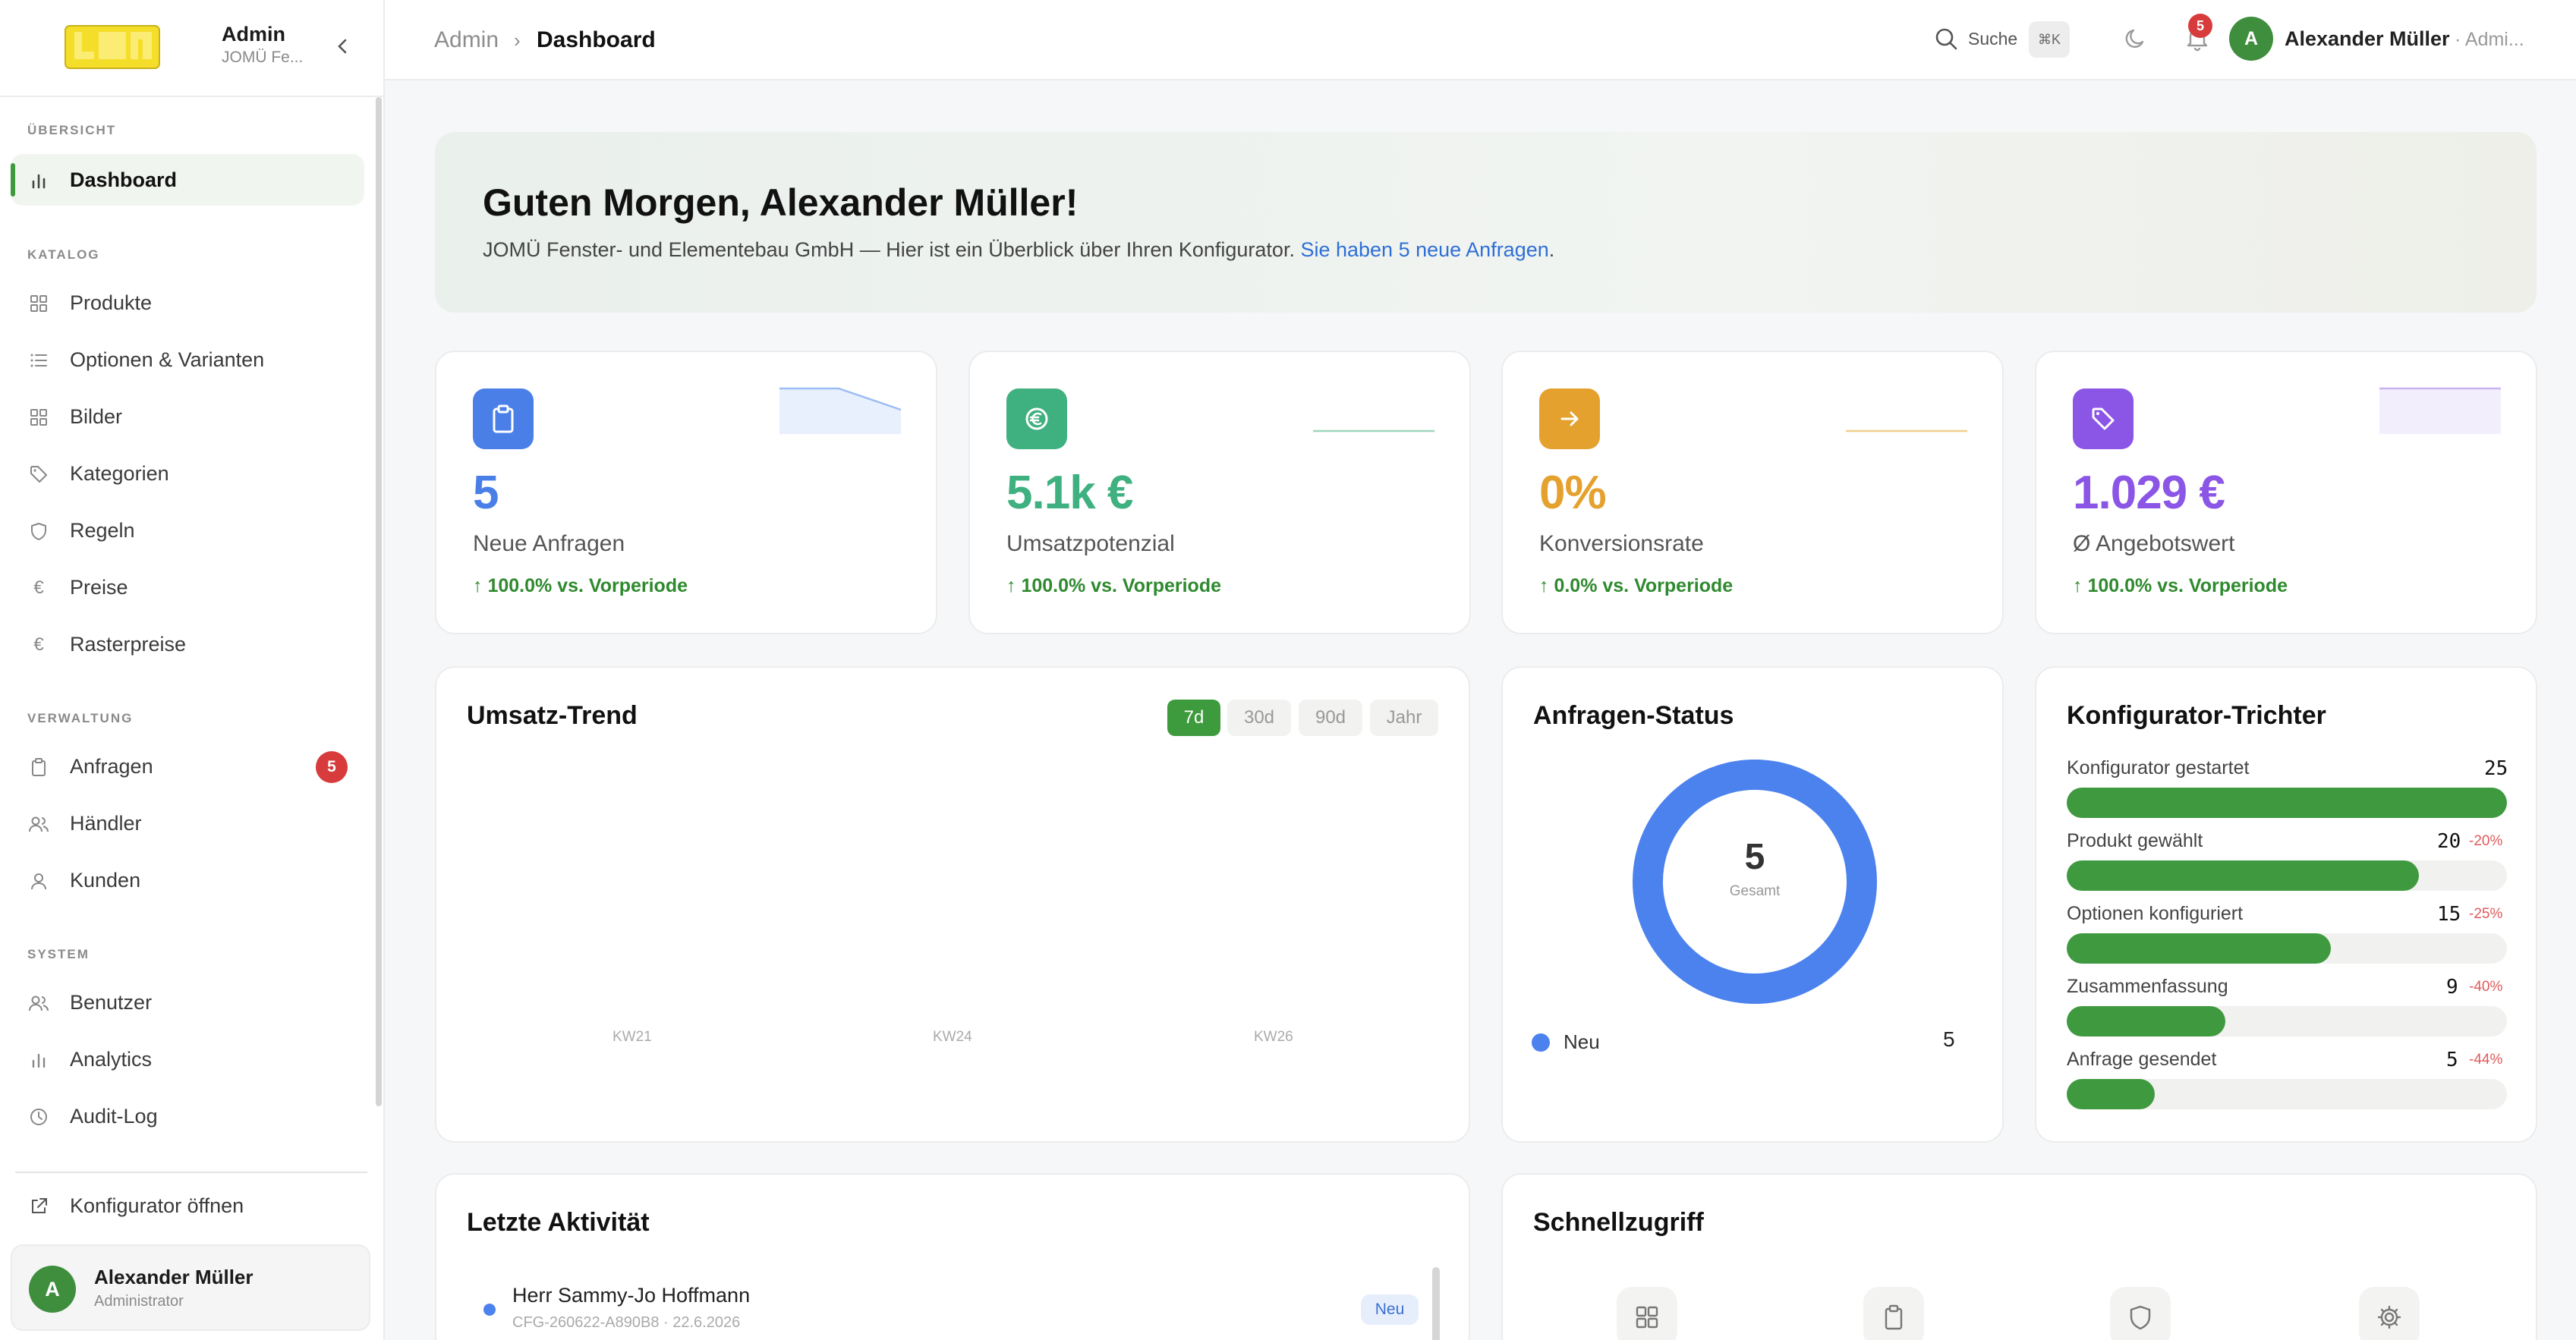  Describe the element at coordinates (187, 1002) in the screenshot. I see `sidebar-item-benutzer: Benutzer` at that location.